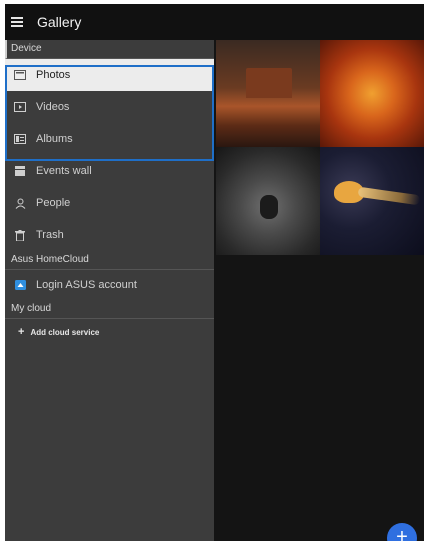 The width and height of the screenshot is (424, 541). I want to click on section-header-my-cloud: My cloud, so click(109, 309).